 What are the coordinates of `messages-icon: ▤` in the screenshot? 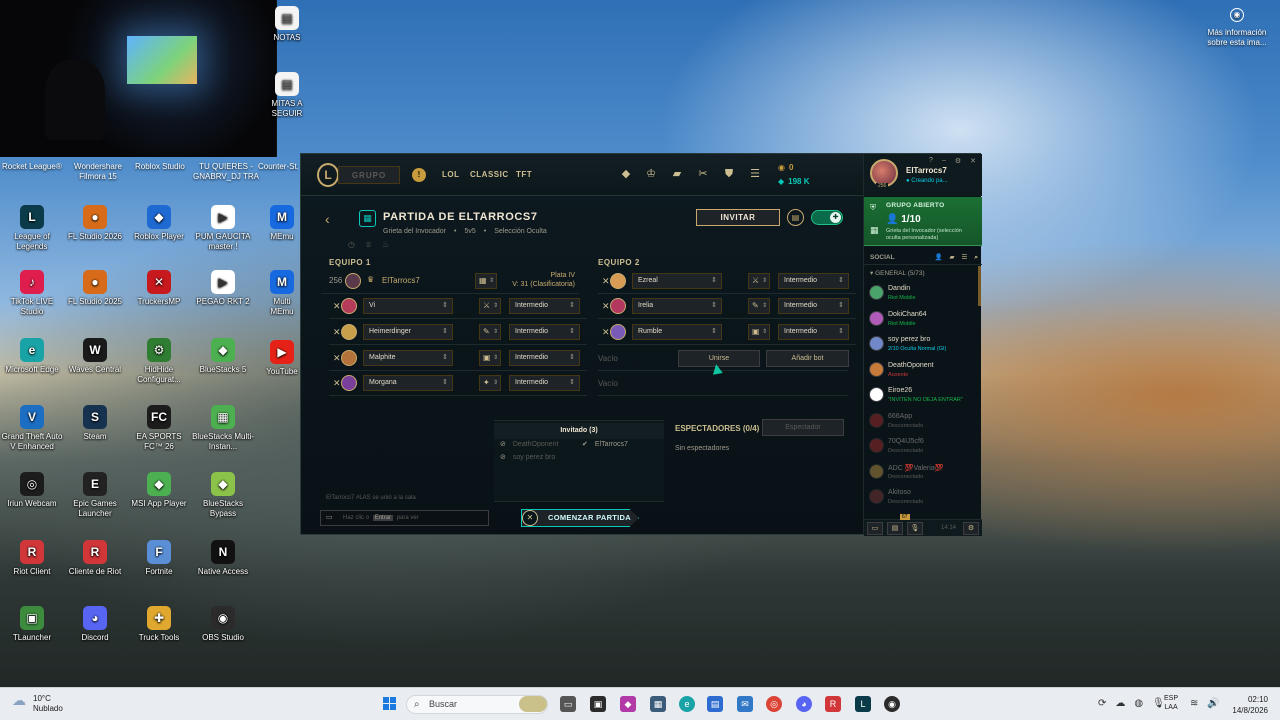 It's located at (895, 528).